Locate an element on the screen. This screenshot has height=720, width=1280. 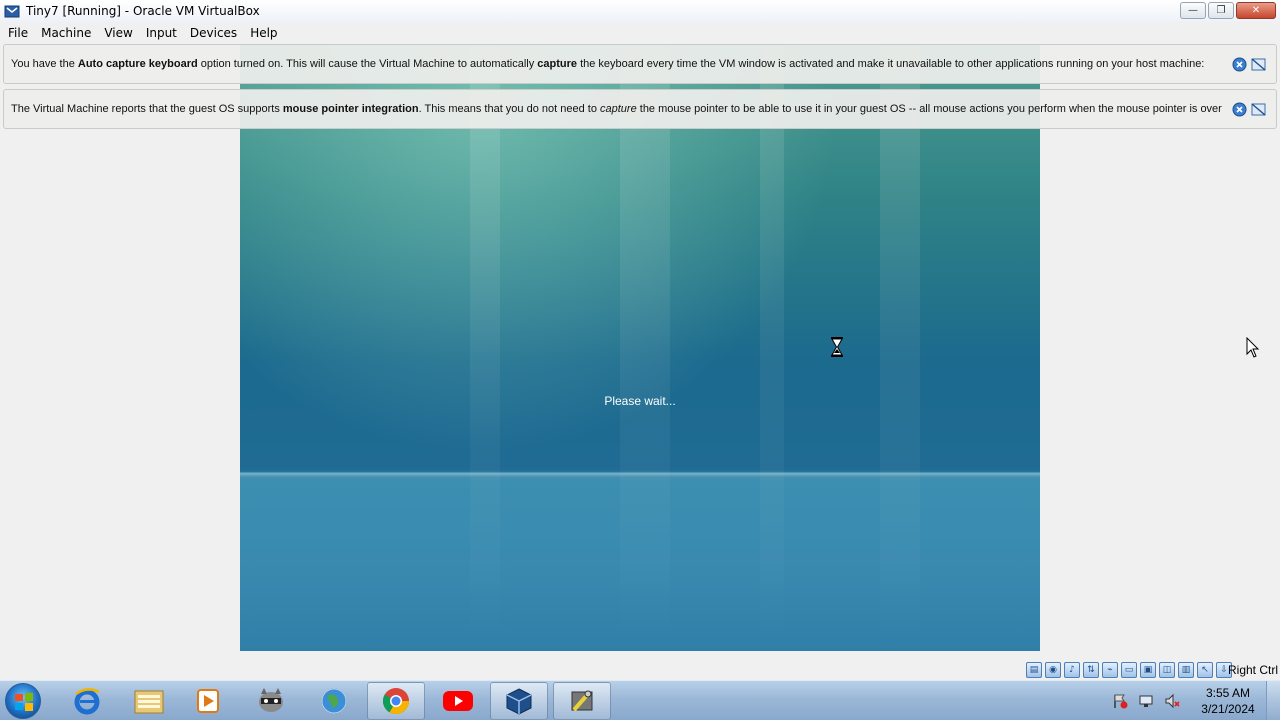
taskbar-media-player is located at coordinates (208, 701).